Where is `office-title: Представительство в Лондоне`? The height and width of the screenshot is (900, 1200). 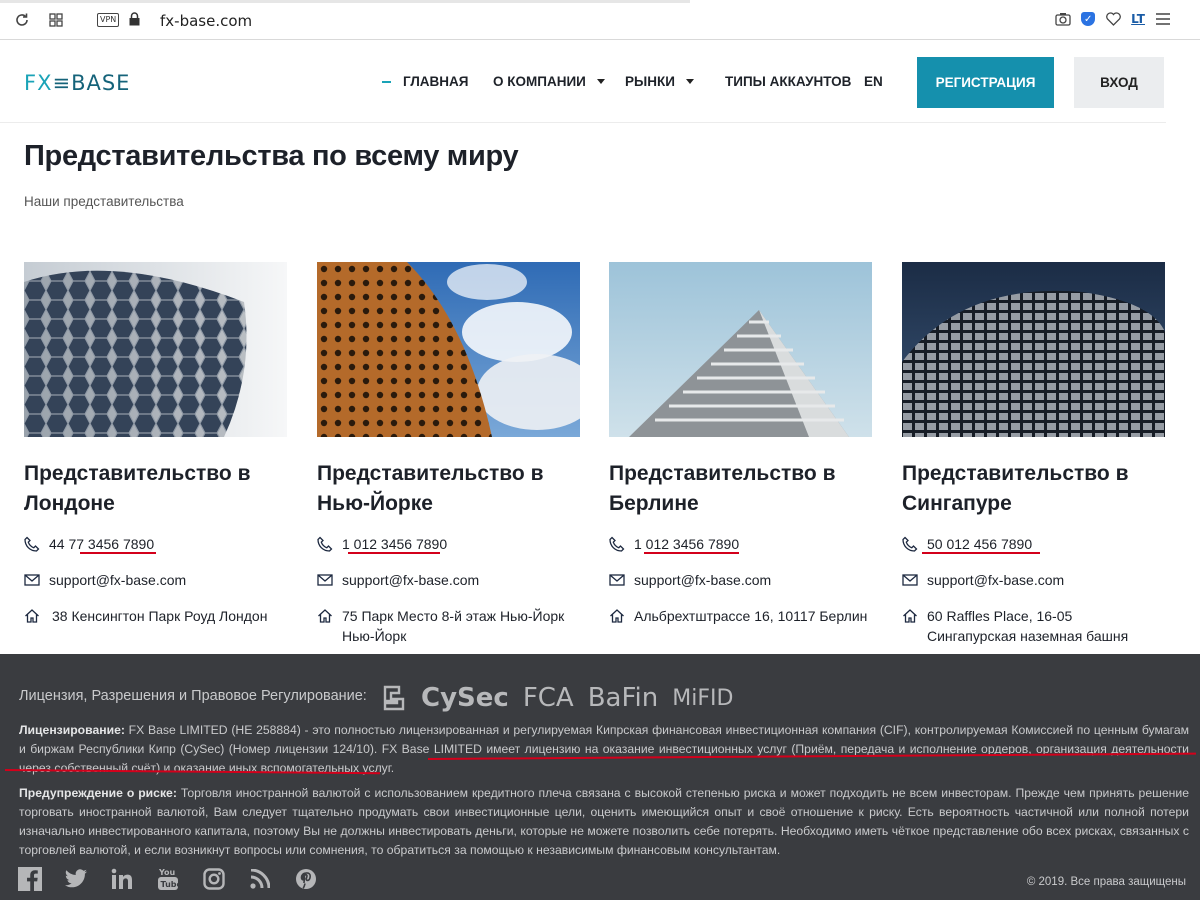
office-title: Представительство в Лондоне is located at coordinates (137, 488).